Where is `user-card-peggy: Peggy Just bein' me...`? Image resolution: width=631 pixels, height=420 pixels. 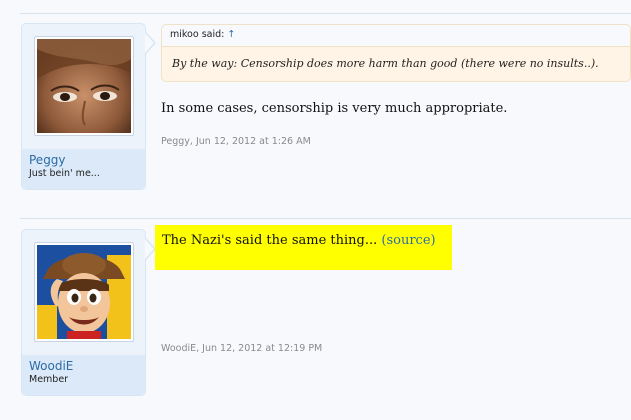
user-card-peggy: Peggy Just bein' me... is located at coordinates (83, 106).